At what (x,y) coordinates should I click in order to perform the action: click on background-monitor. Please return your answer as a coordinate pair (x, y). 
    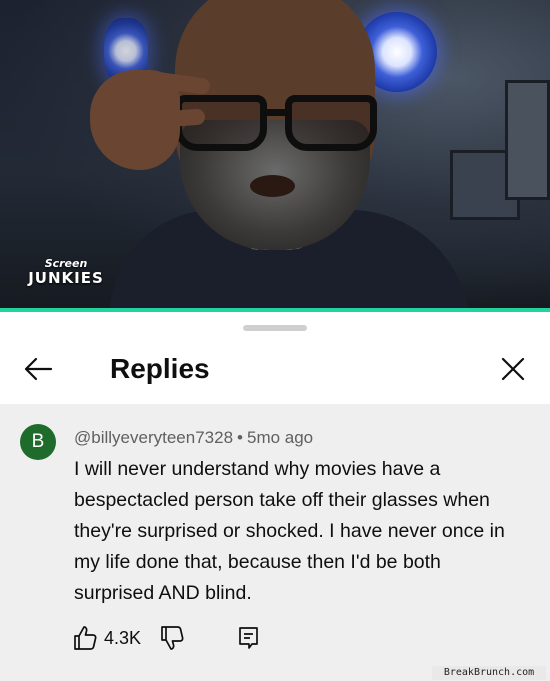
    Looking at the image, I should click on (527, 140).